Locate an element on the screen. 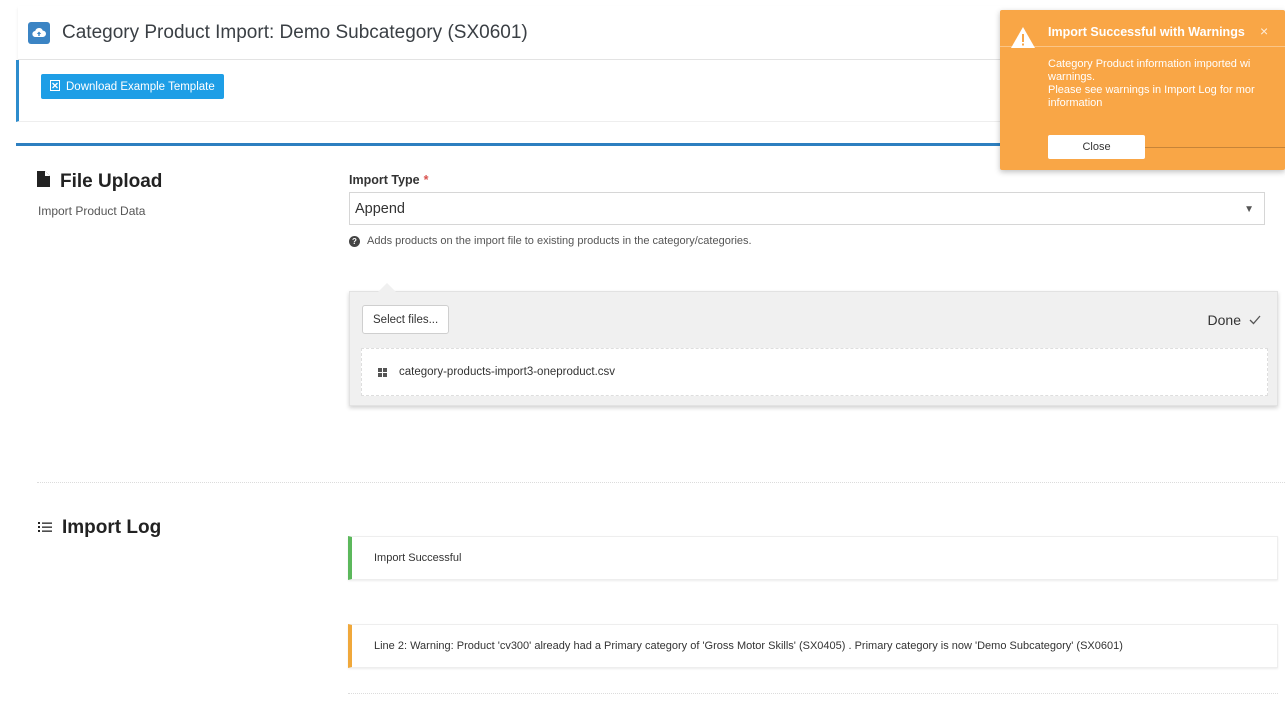 This screenshot has width=1285, height=706. warning-icon is located at coordinates (1023, 40).